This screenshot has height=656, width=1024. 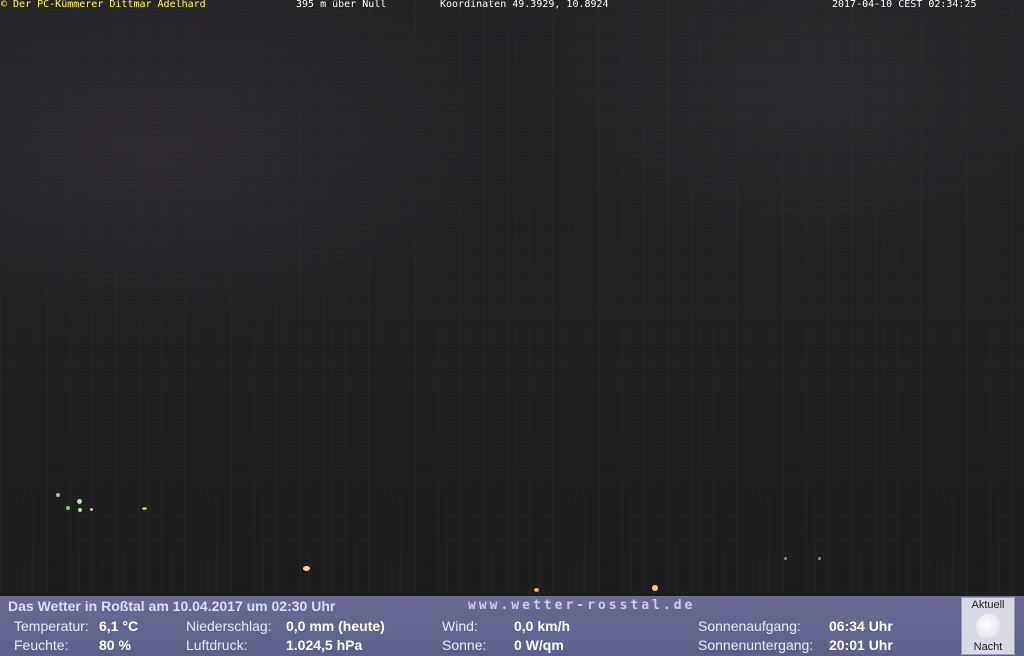 What do you see at coordinates (324, 645) in the screenshot?
I see `pressure-value: 1.024,5 hPa` at bounding box center [324, 645].